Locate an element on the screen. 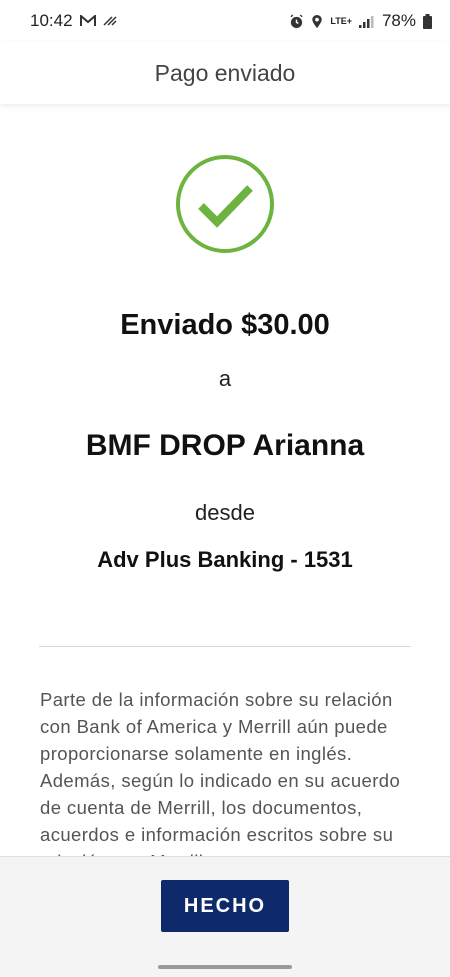  status-bar: 10:42 LTE+ 78% is located at coordinates (225, 21).